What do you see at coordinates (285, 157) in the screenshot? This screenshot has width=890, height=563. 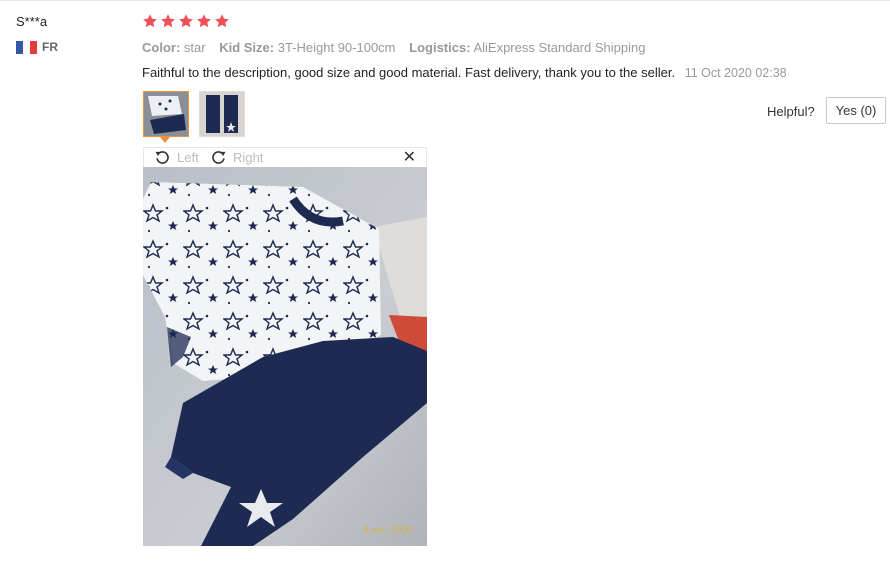 I see `image-viewer-toolbar: Left Right ✕` at bounding box center [285, 157].